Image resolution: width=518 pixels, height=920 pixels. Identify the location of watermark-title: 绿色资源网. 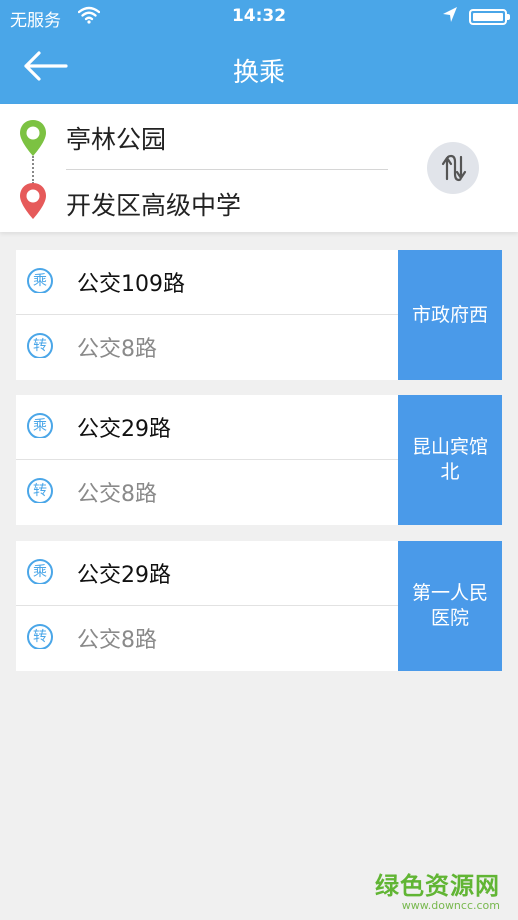
(437, 886).